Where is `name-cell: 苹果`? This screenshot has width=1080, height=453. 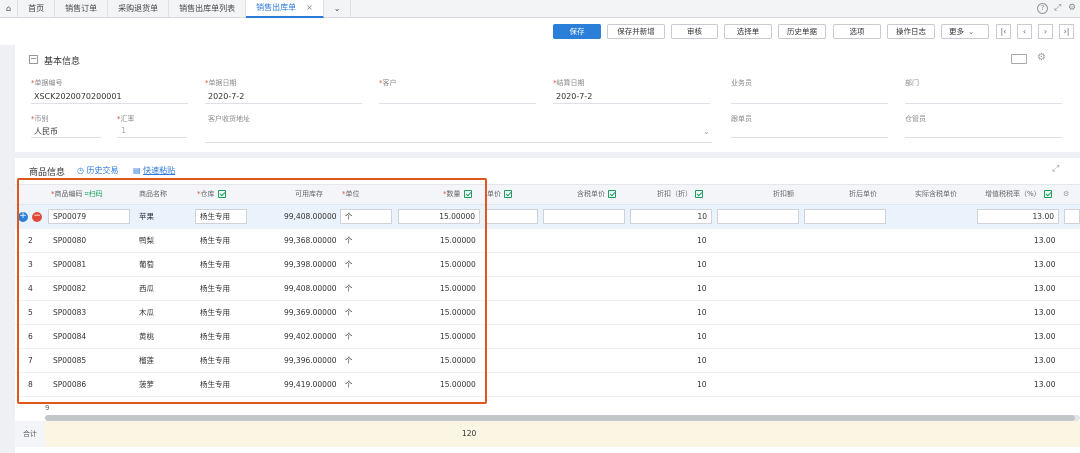 name-cell: 苹果 is located at coordinates (146, 216).